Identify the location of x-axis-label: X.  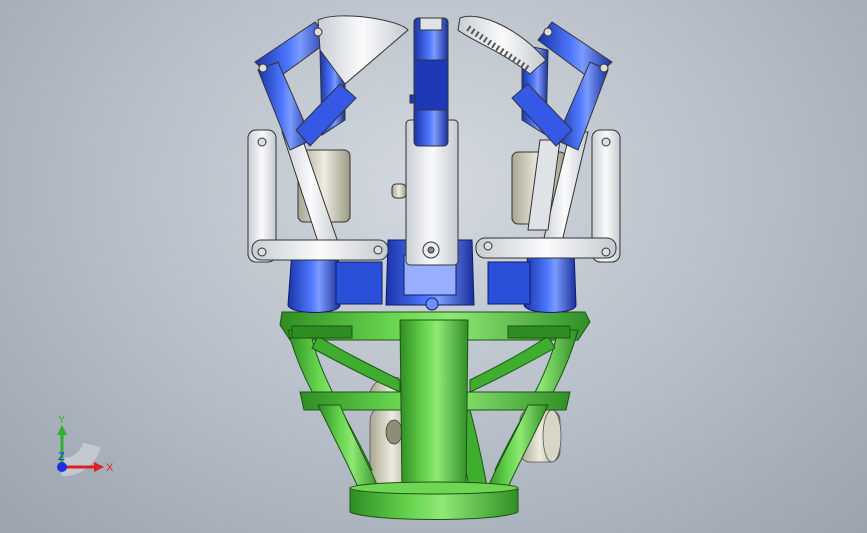
(110, 468).